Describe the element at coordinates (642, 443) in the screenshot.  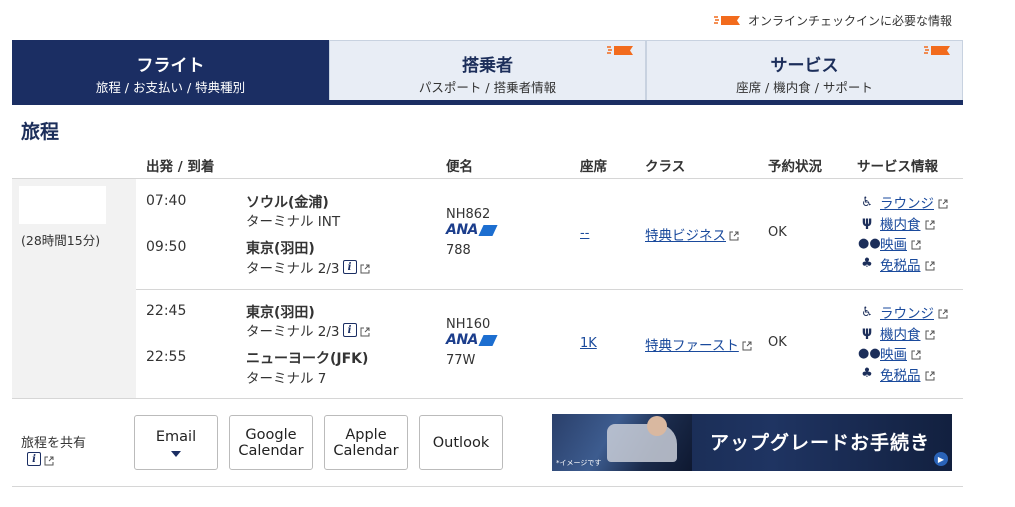
I see `seat-image` at that location.